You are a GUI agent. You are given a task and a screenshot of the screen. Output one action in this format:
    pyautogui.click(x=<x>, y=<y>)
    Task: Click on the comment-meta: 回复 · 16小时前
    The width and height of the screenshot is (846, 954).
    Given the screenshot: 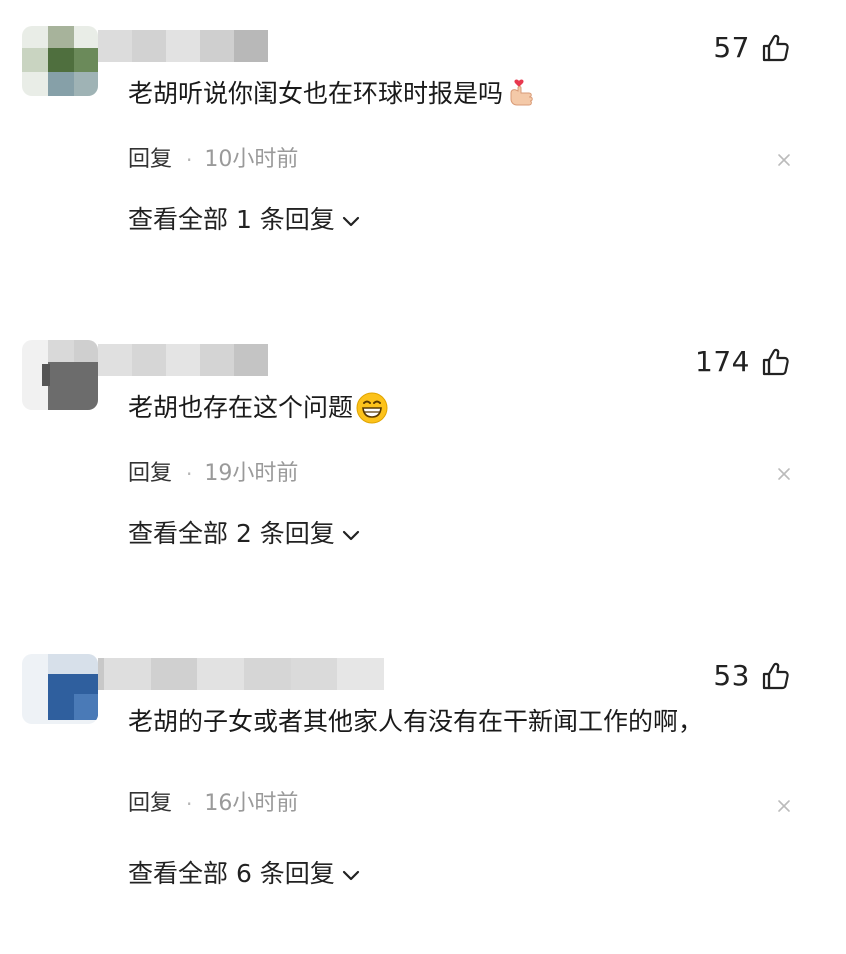 What is the action you would take?
    pyautogui.click(x=213, y=804)
    